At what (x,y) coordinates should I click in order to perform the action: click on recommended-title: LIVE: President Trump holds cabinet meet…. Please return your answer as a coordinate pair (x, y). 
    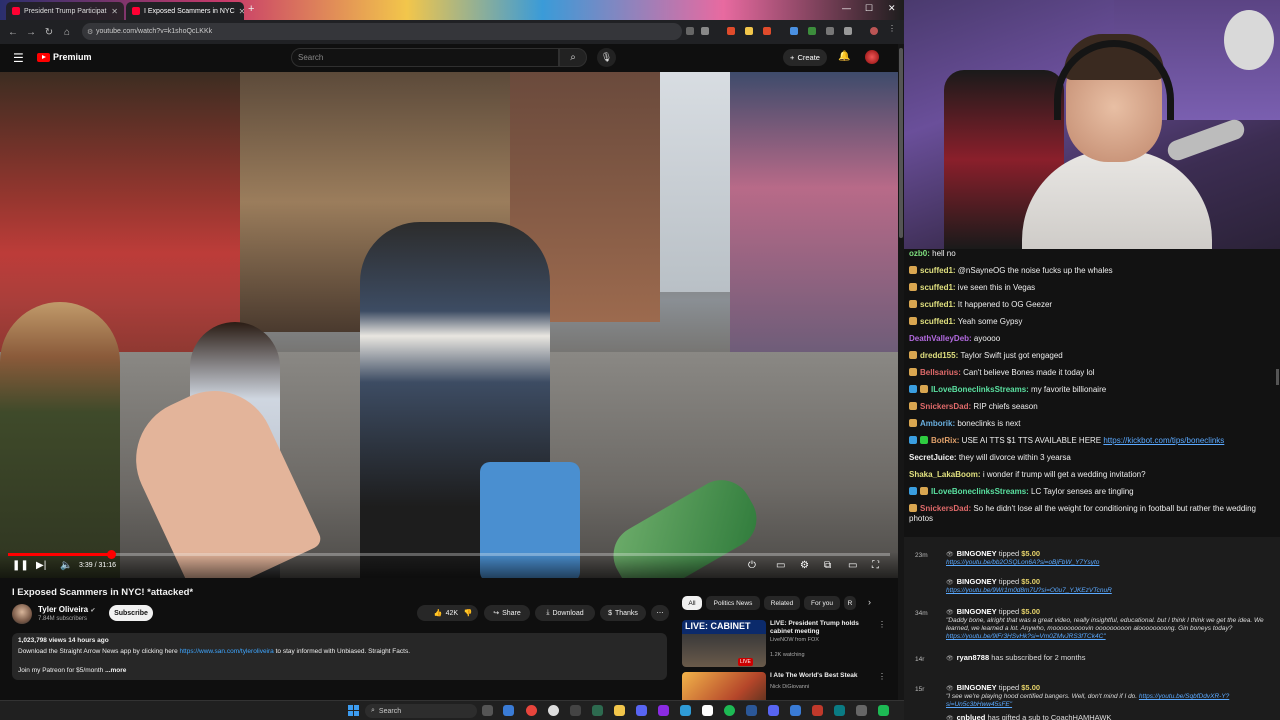
    Looking at the image, I should click on (824, 628).